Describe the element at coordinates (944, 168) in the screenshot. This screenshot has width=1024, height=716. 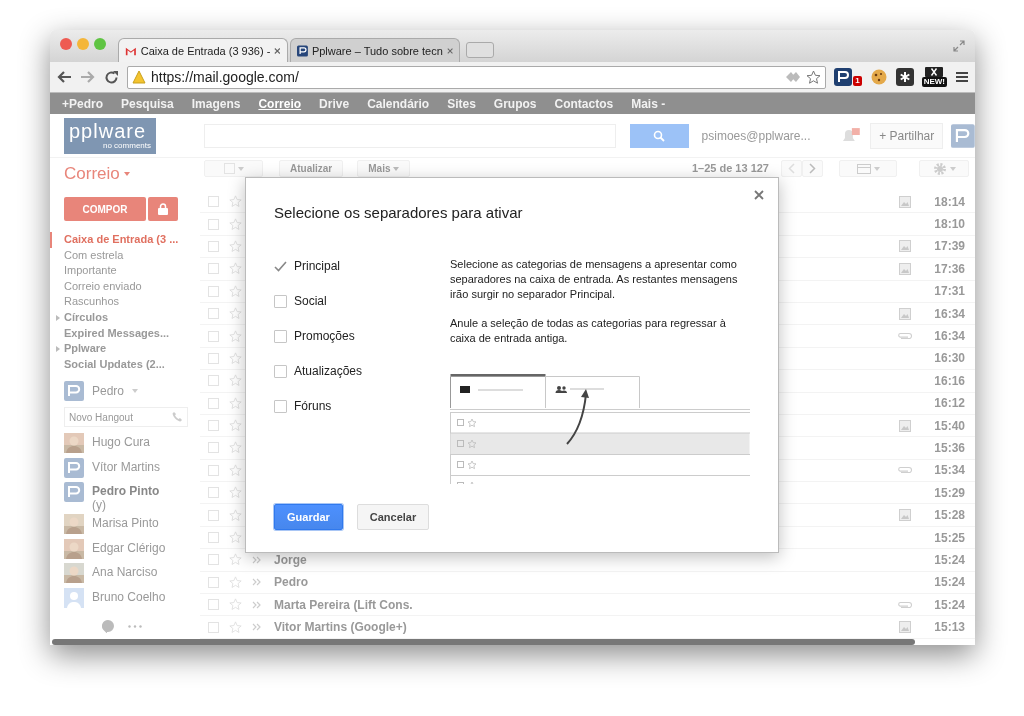
I see `settings-button` at that location.